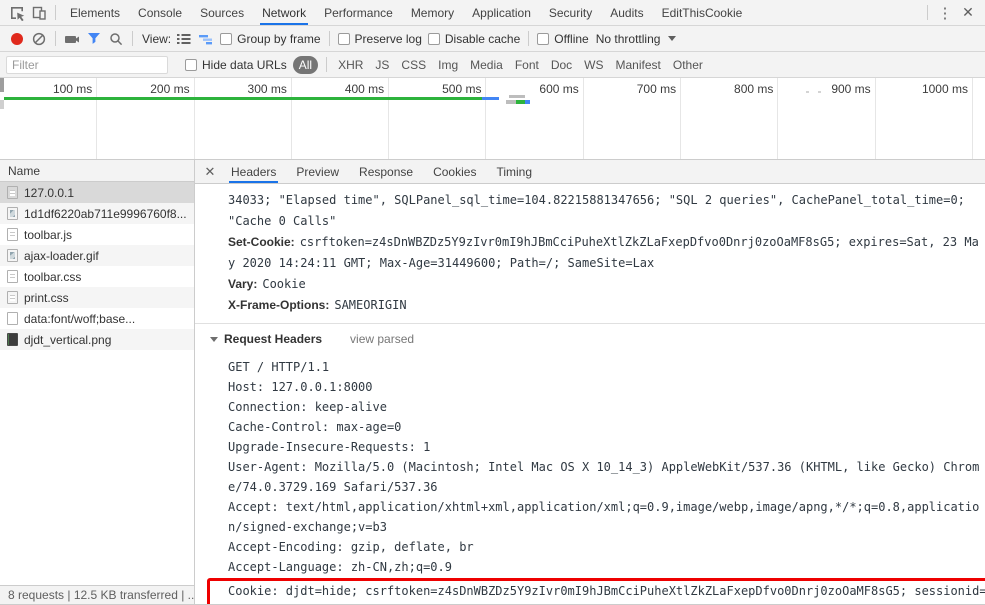 The width and height of the screenshot is (985, 605). Describe the element at coordinates (559, 89) in the screenshot. I see `tick-label: 600 ms` at that location.